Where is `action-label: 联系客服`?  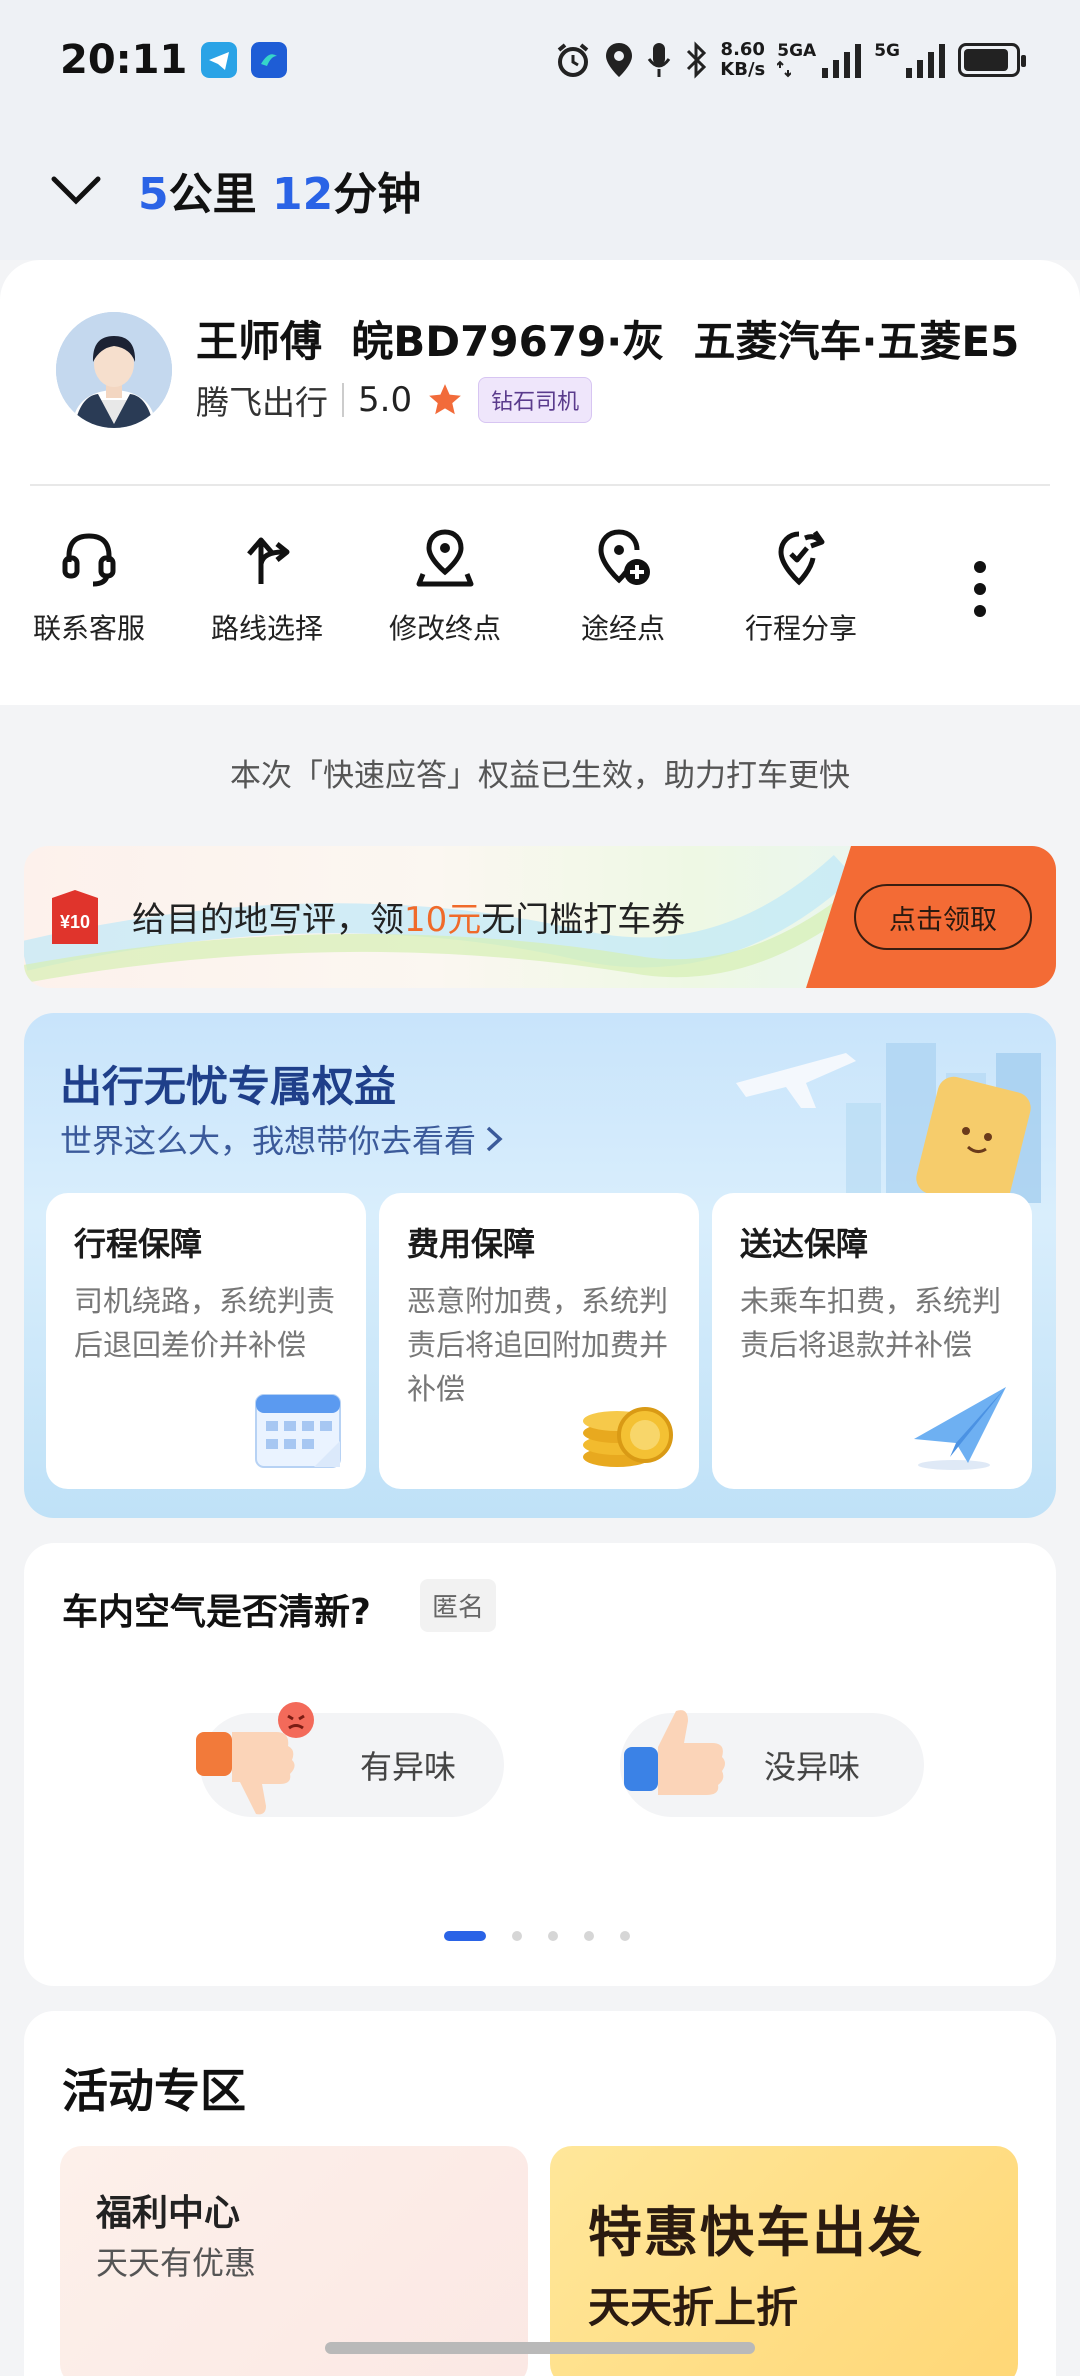
action-label: 联系客服 is located at coordinates (88, 628).